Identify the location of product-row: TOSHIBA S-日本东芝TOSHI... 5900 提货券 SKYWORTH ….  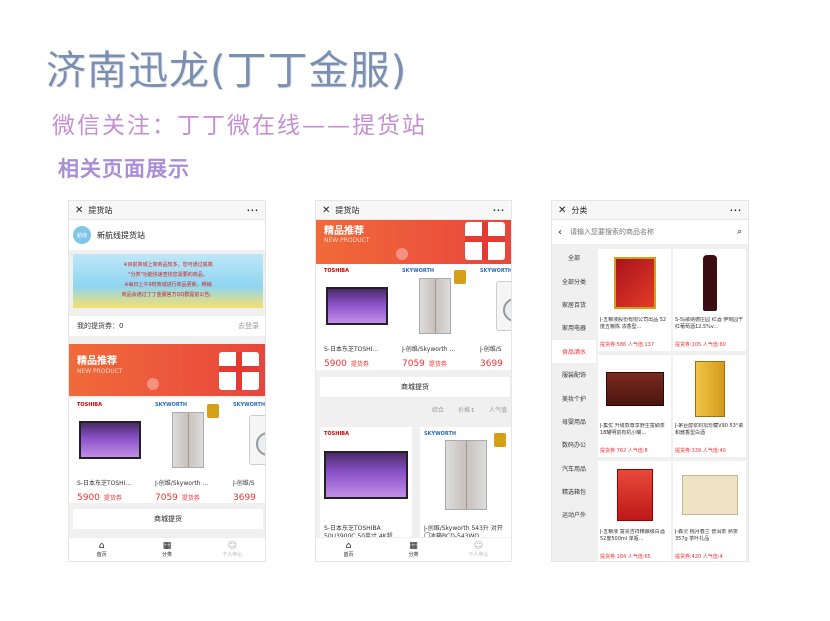
(167, 450).